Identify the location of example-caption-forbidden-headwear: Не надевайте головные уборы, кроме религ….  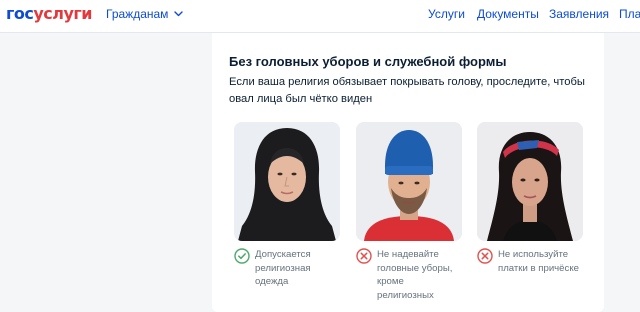
(407, 275).